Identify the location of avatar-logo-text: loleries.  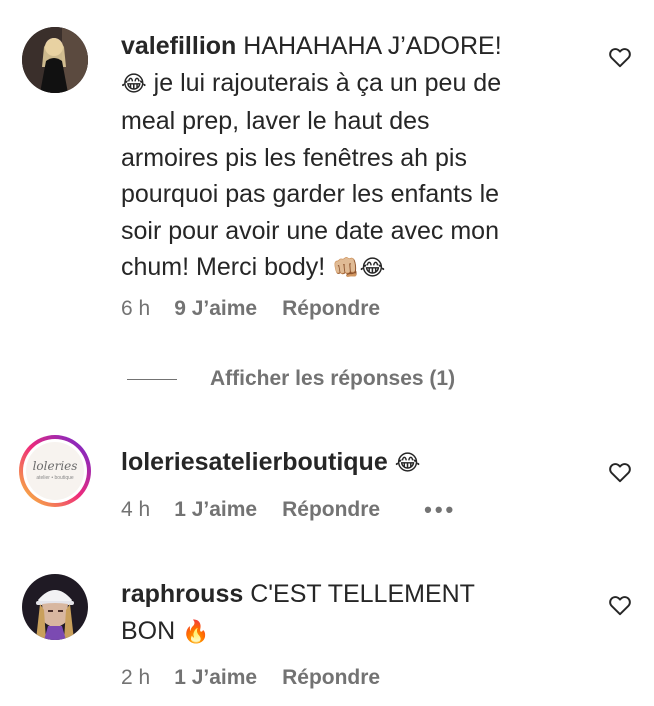
(55, 466).